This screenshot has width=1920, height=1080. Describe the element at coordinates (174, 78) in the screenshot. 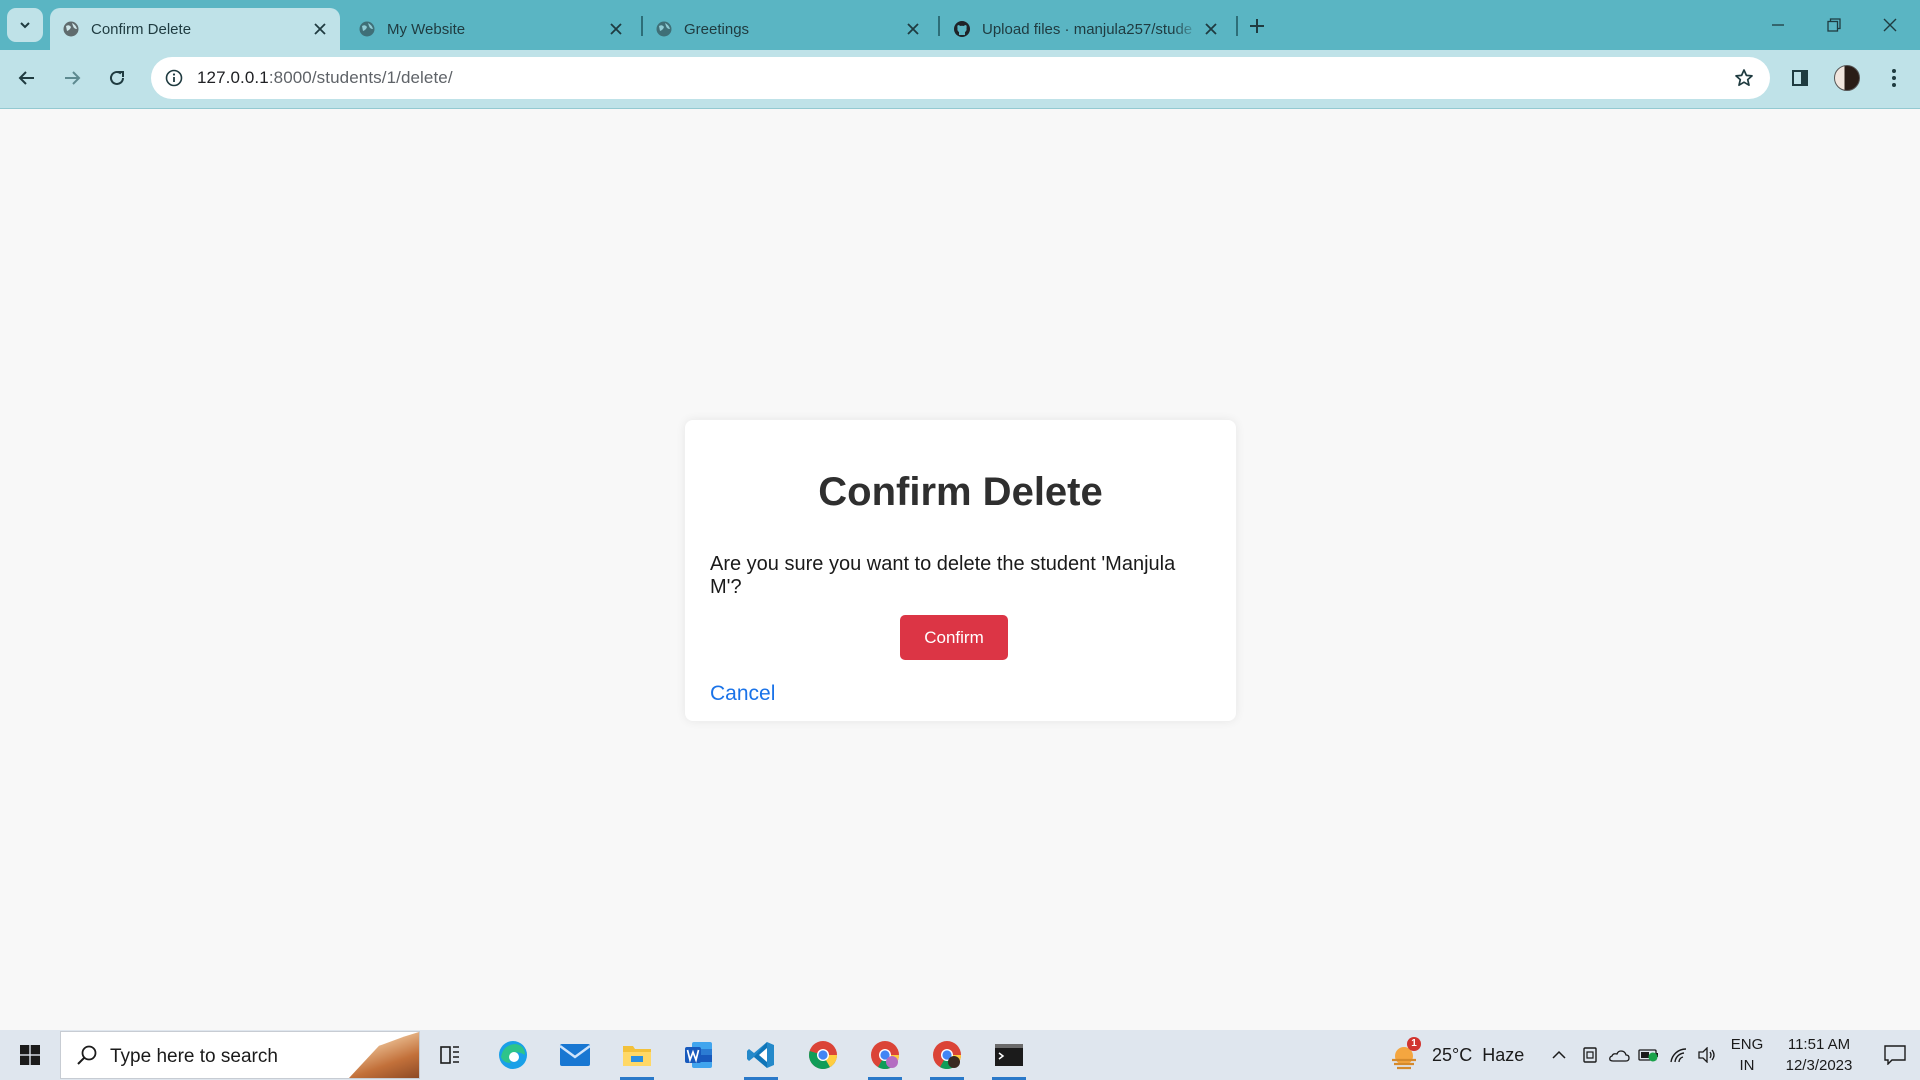

I see `site-info-icon` at that location.